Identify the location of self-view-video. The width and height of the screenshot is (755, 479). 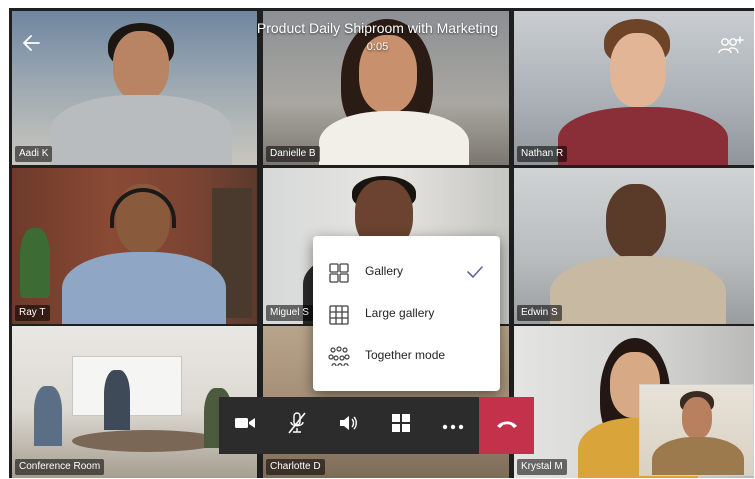
(696, 430).